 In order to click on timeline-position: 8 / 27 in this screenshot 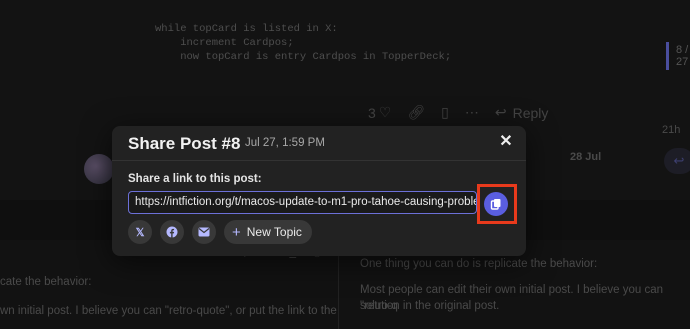, I will do `click(682, 56)`.